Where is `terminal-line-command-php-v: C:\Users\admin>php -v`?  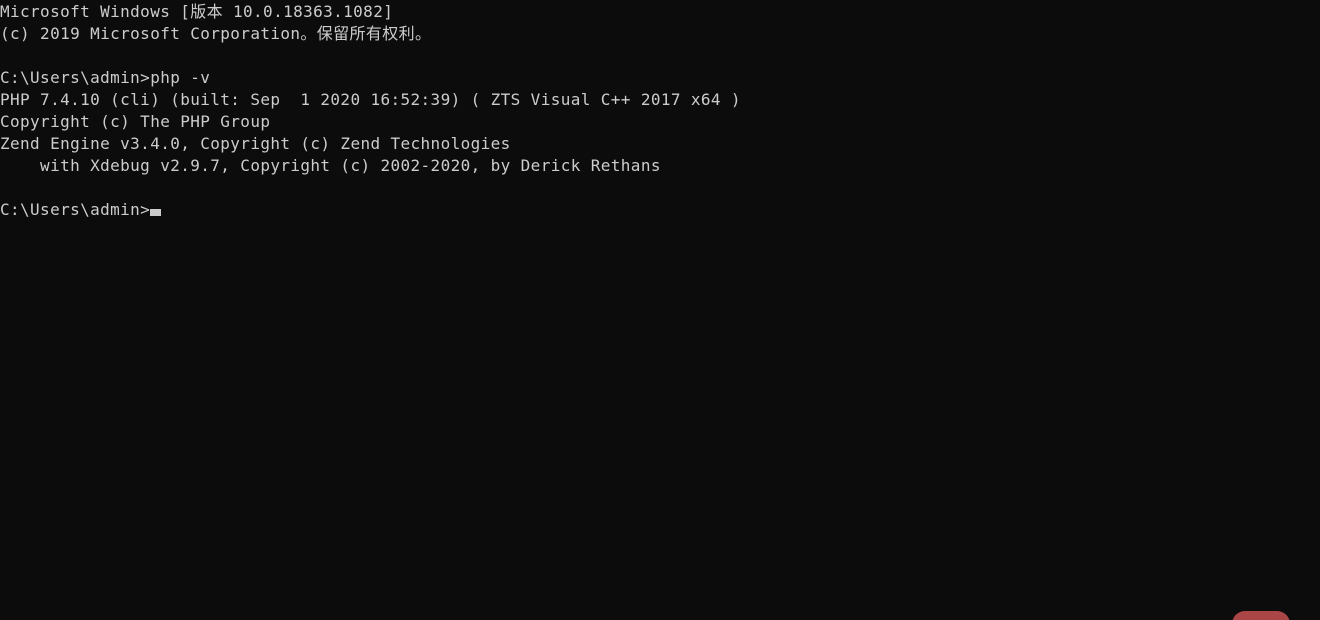 terminal-line-command-php-v: C:\Users\admin>php -v is located at coordinates (105, 77).